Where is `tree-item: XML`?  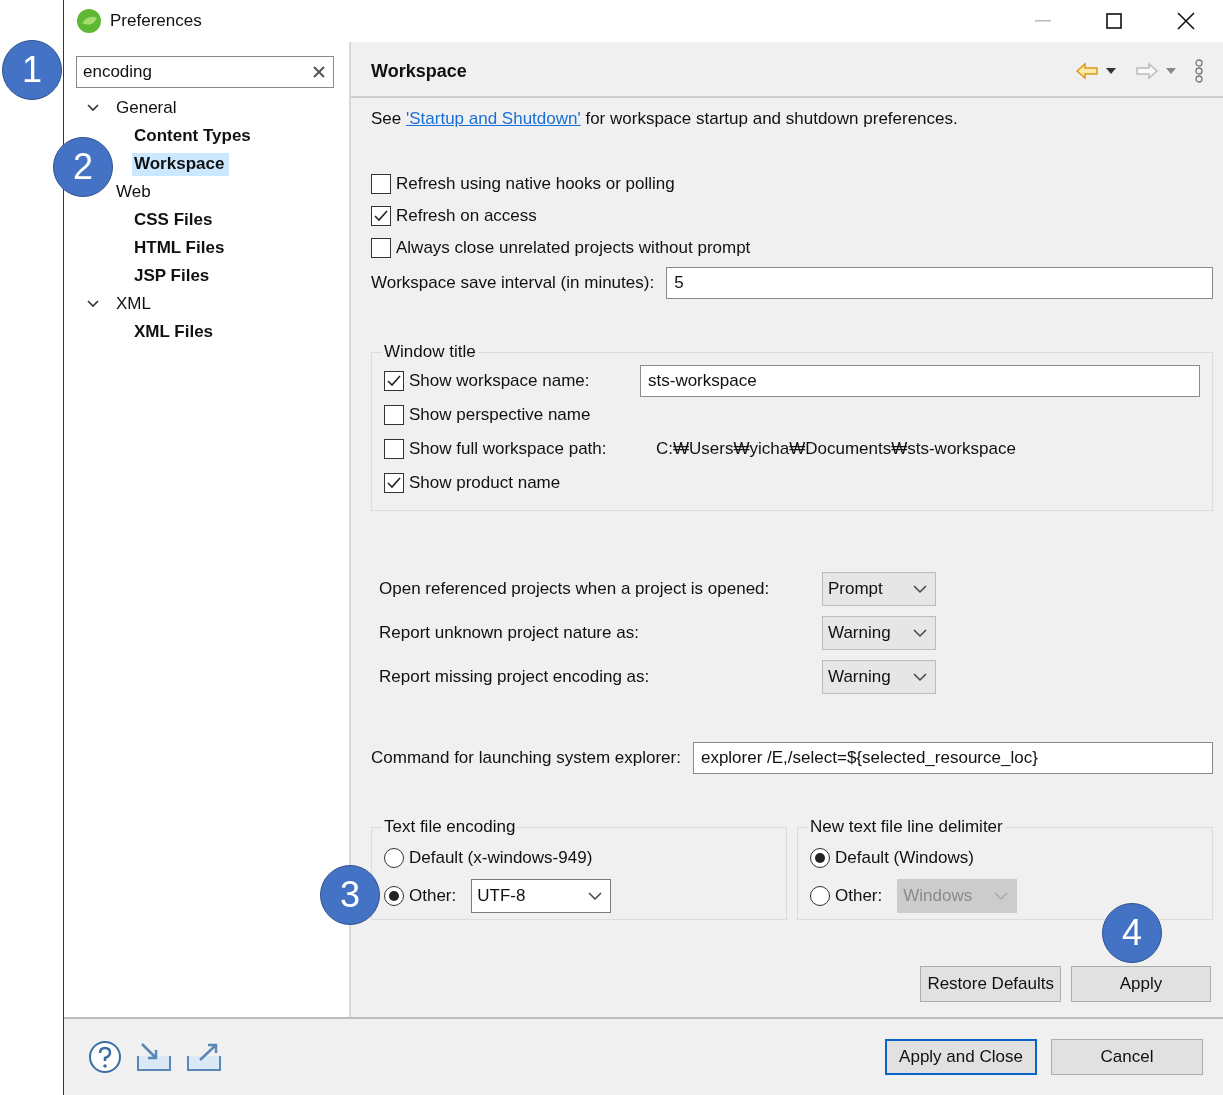 tree-item: XML is located at coordinates (135, 304).